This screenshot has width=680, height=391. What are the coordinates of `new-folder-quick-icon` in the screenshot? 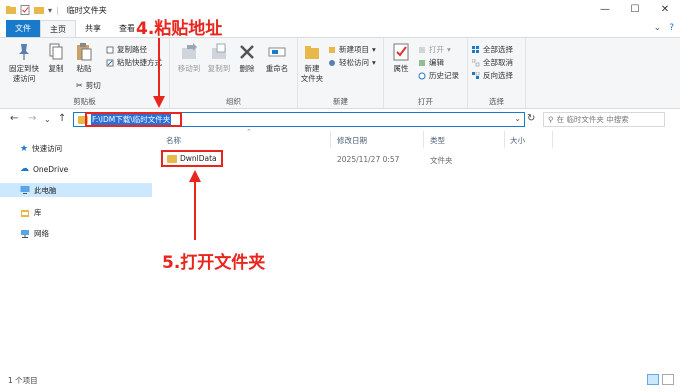 It's located at (39, 10).